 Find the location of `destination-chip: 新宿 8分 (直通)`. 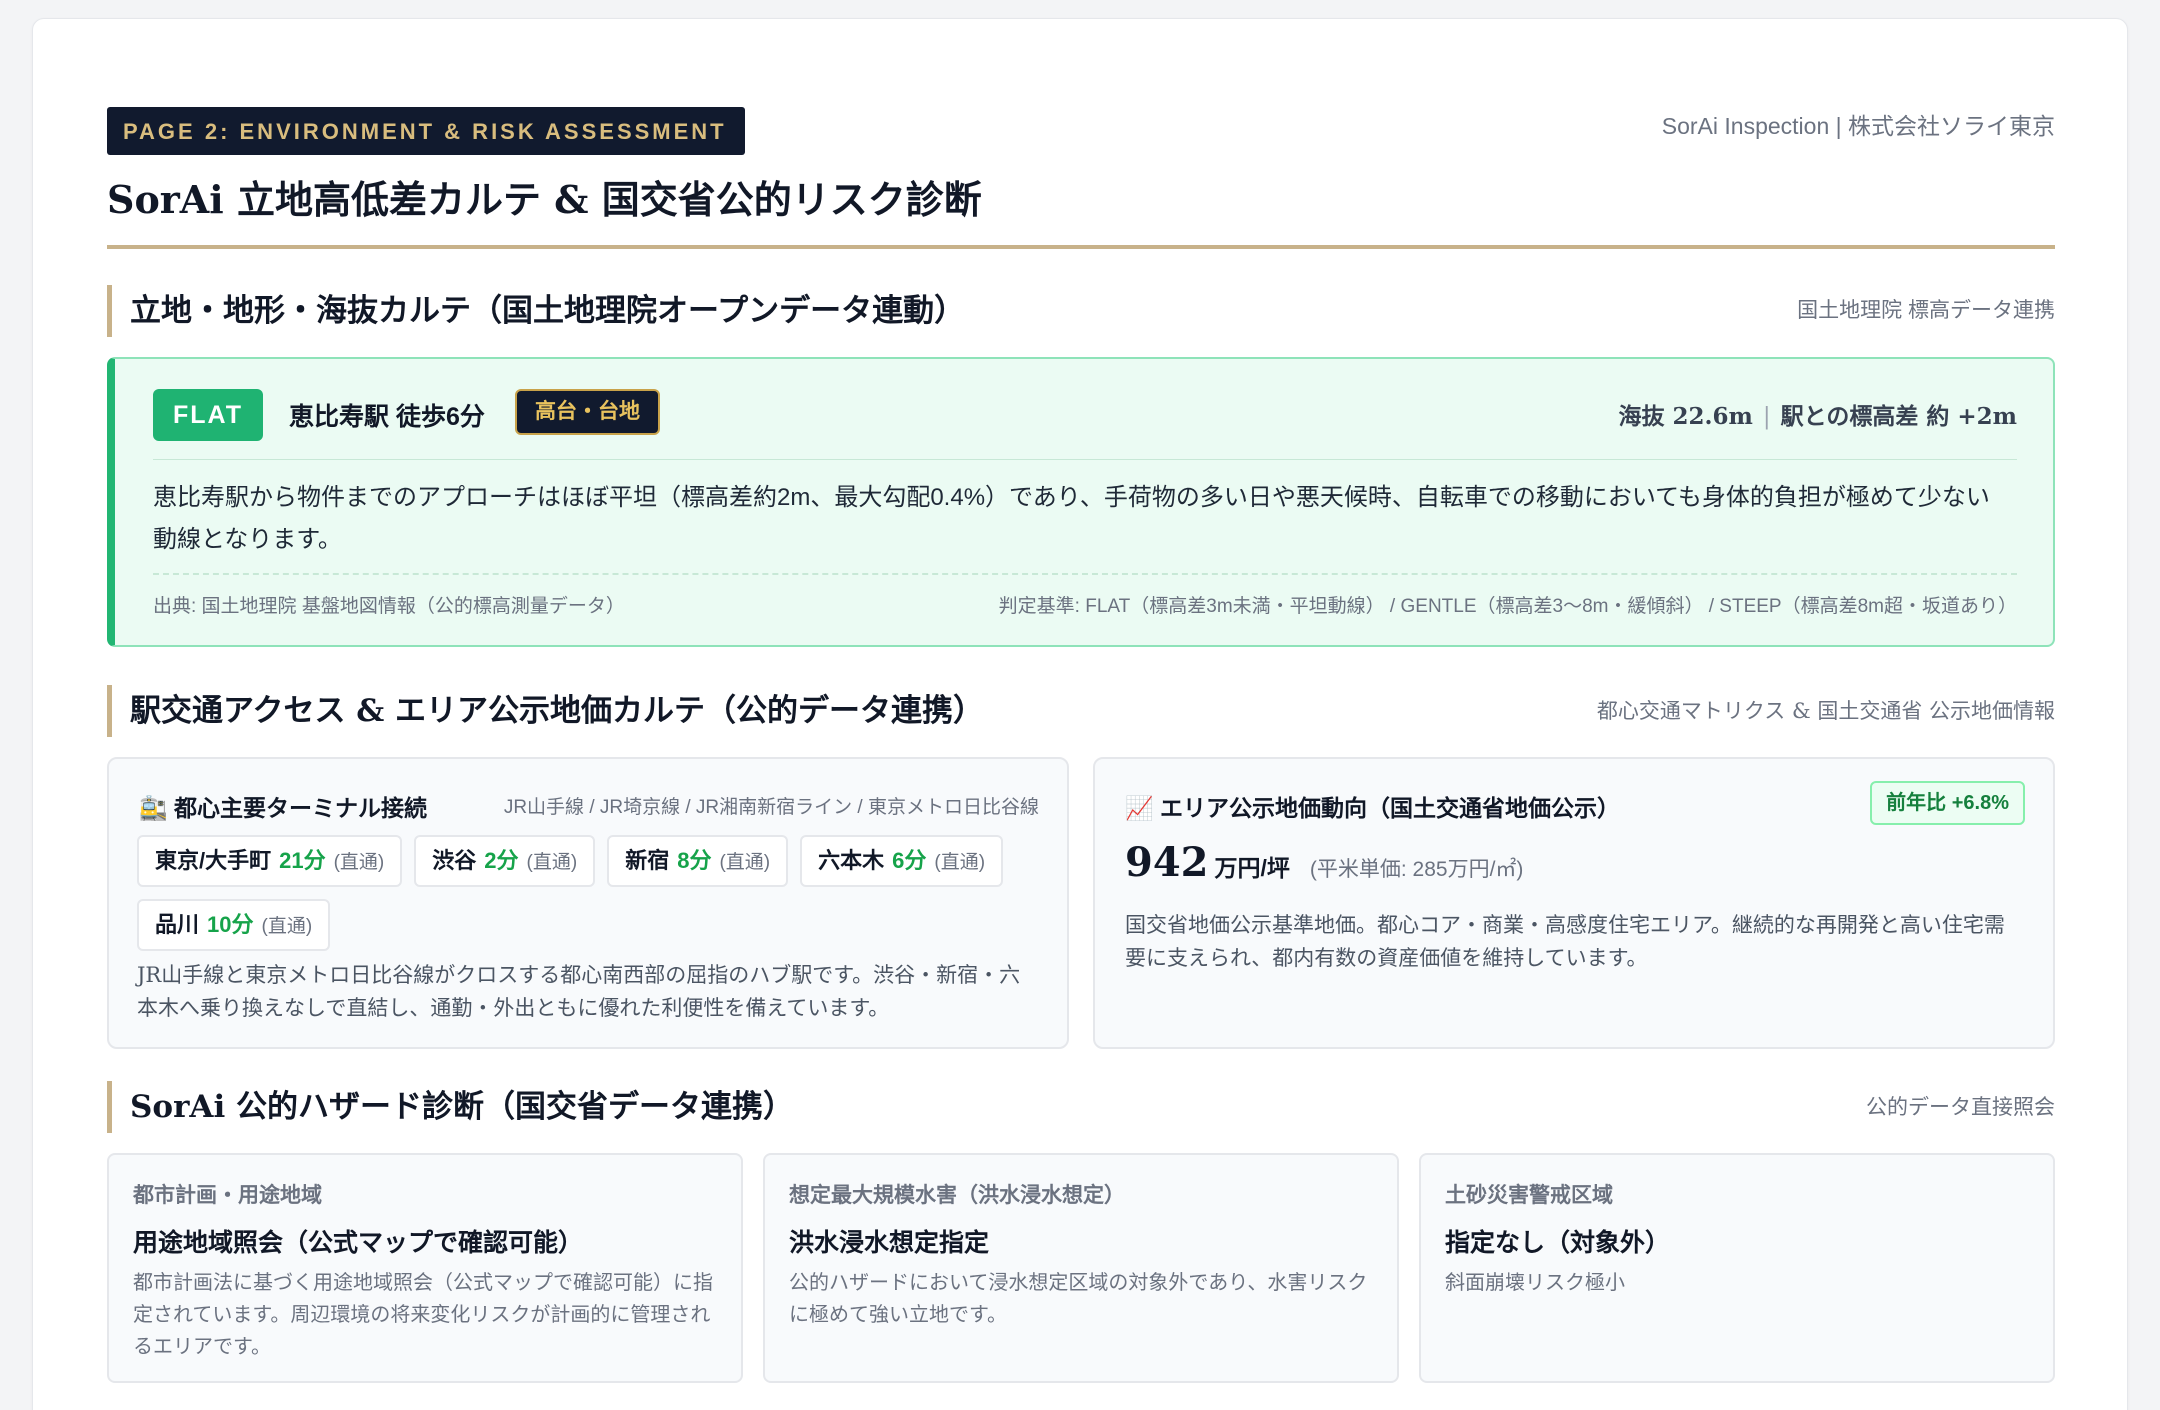

destination-chip: 新宿 8分 (直通) is located at coordinates (698, 861).